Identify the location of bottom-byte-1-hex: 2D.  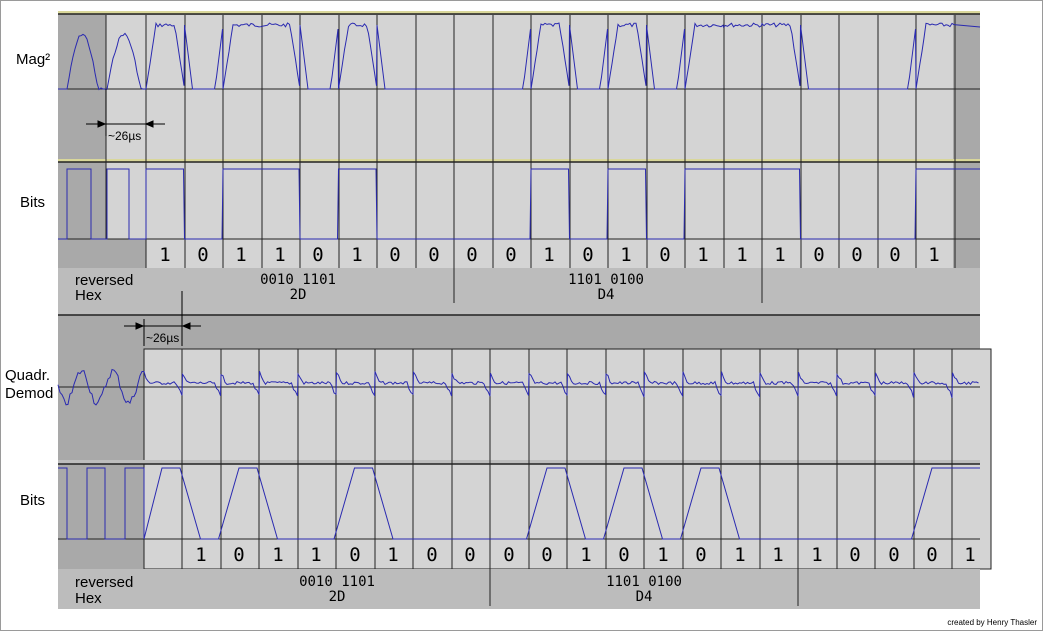
(337, 597).